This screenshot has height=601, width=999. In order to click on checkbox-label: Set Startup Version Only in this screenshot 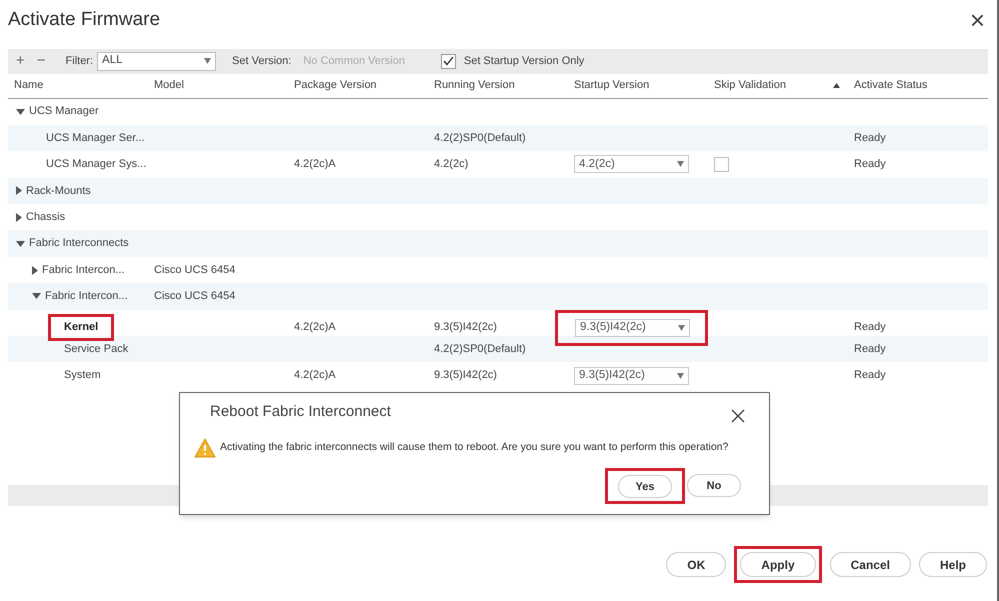, I will do `click(524, 61)`.